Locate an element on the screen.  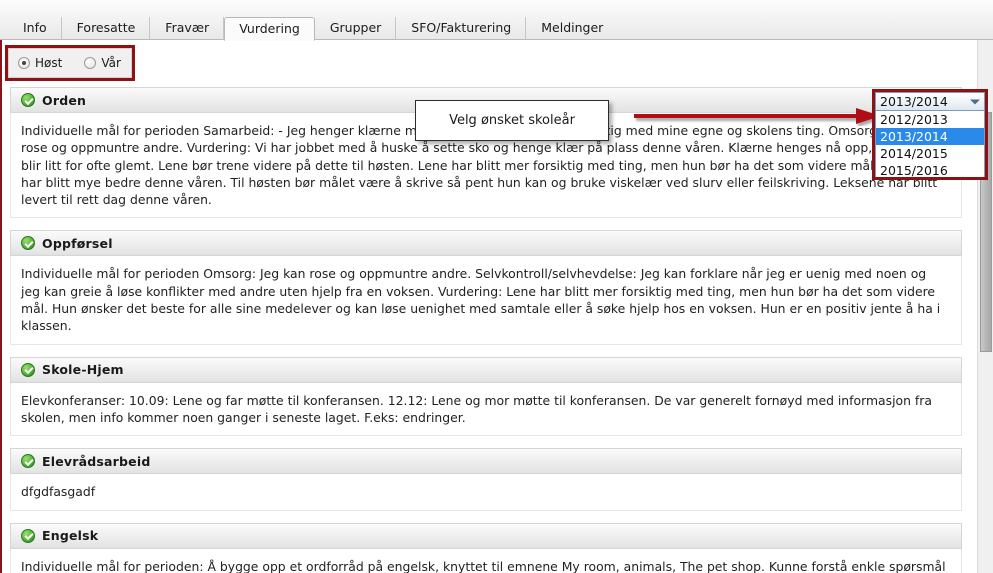
radio-unselected-icon is located at coordinates (90, 63).